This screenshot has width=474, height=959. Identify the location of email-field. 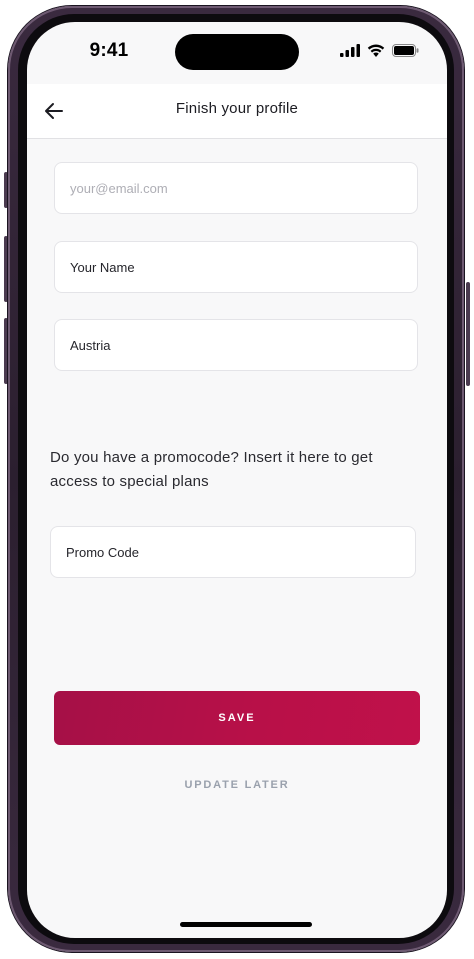
(236, 188).